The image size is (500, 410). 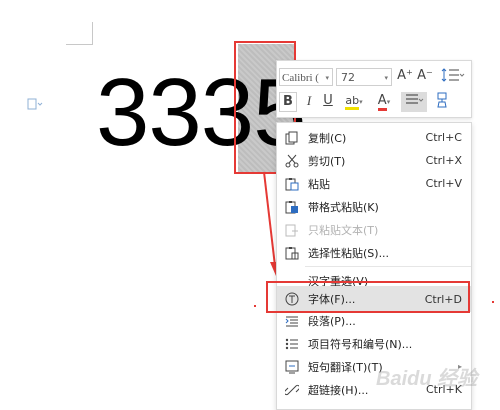 I want to click on menu-item-paste-keep-format: 带格式粘贴(K), so click(x=374, y=206).